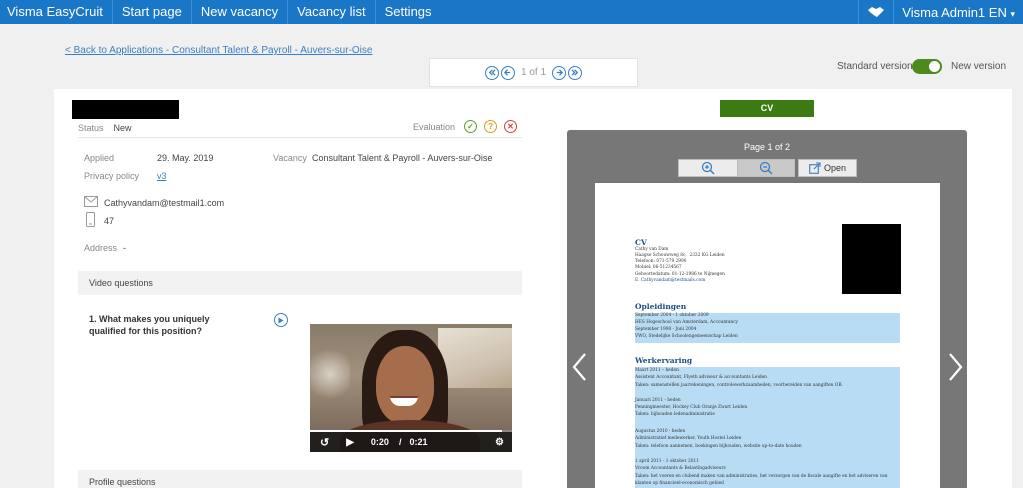 This screenshot has height=488, width=1023. I want to click on evaluate-no-icon: ✕, so click(511, 126).